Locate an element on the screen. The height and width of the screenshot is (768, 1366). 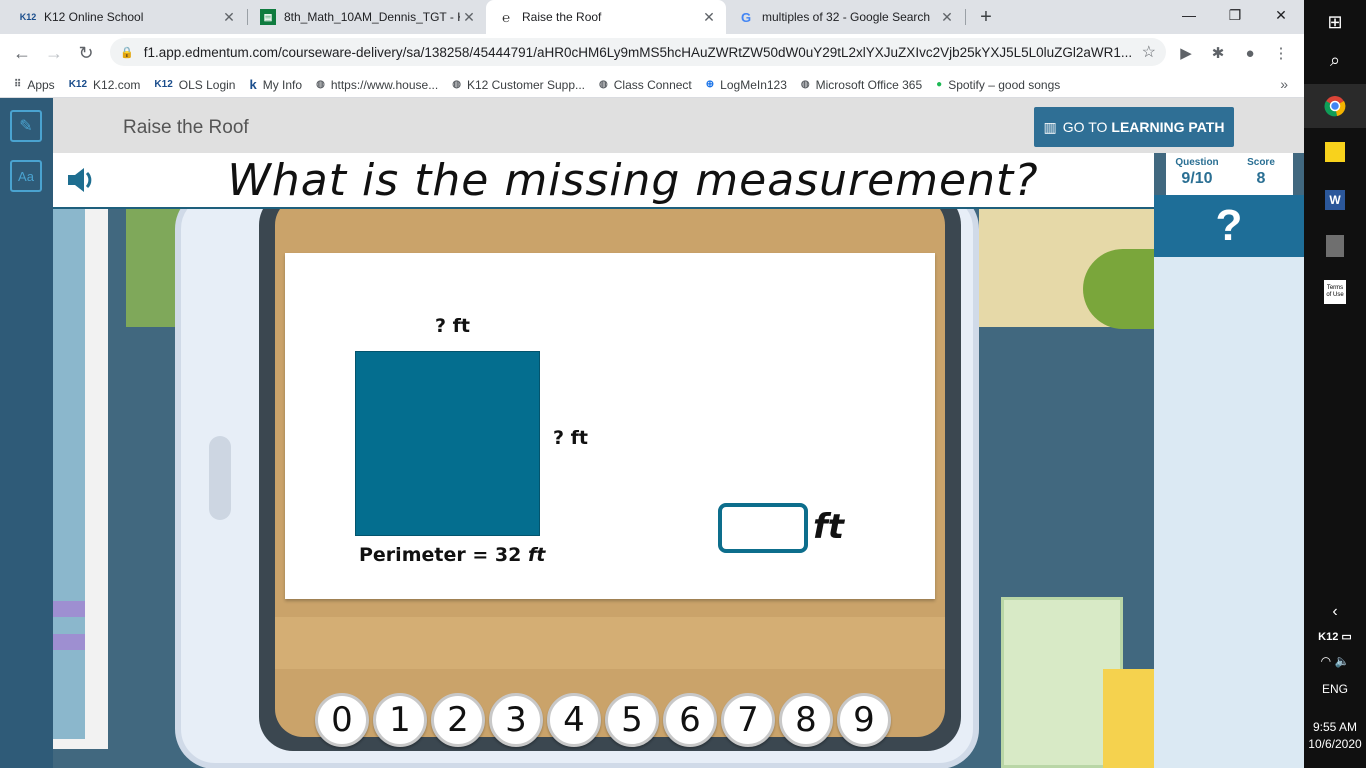
question-counter: Question 9/10 is located at coordinates (1197, 172).